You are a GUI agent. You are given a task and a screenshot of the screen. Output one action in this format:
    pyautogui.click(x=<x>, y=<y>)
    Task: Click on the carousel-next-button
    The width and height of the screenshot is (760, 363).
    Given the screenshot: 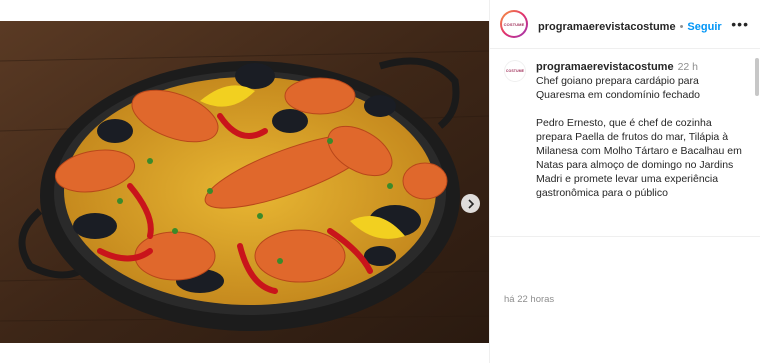 What is the action you would take?
    pyautogui.click(x=470, y=203)
    